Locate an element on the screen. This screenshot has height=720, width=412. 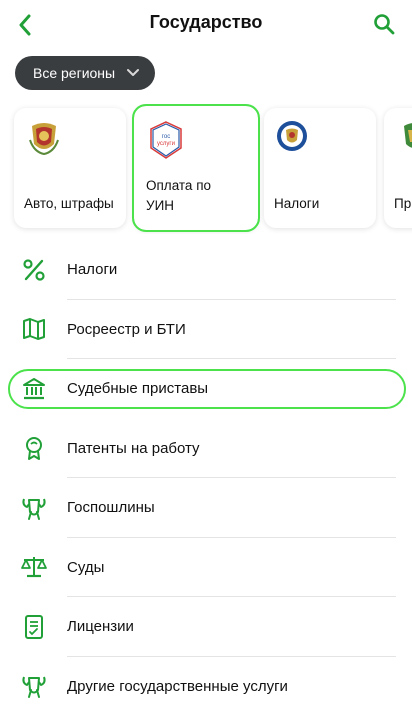
list-item-label: Судебные приставы is located at coordinates (138, 389).